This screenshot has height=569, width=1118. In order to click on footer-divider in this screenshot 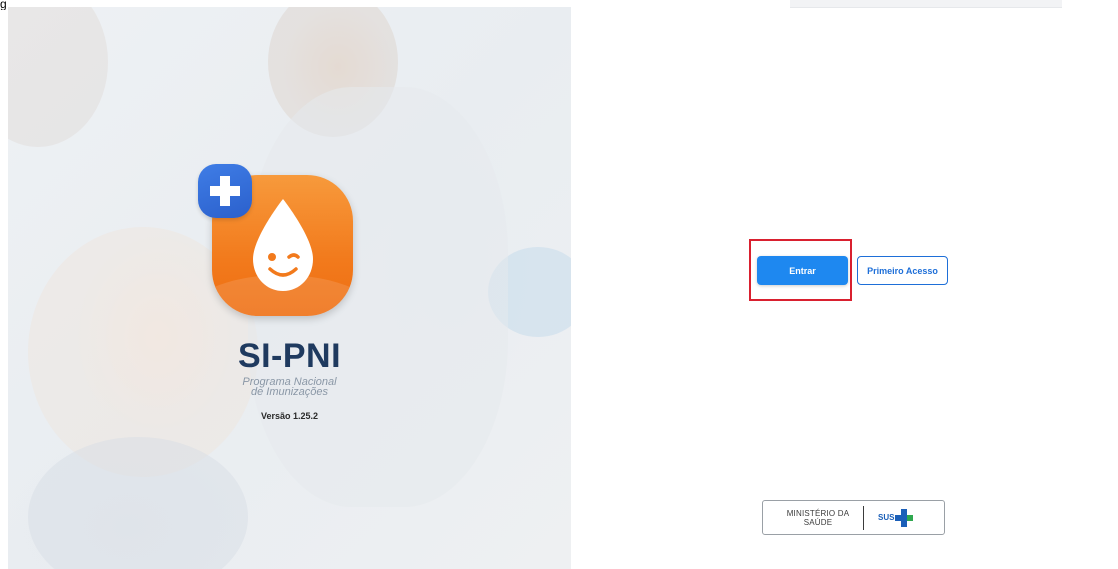, I will do `click(863, 518)`.